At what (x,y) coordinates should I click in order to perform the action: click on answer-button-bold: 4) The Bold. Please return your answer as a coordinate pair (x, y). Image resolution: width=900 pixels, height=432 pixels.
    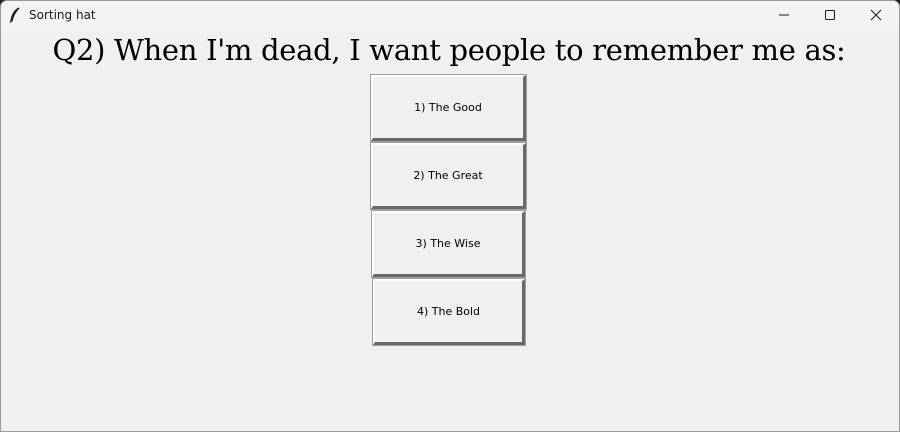
    Looking at the image, I should click on (449, 312).